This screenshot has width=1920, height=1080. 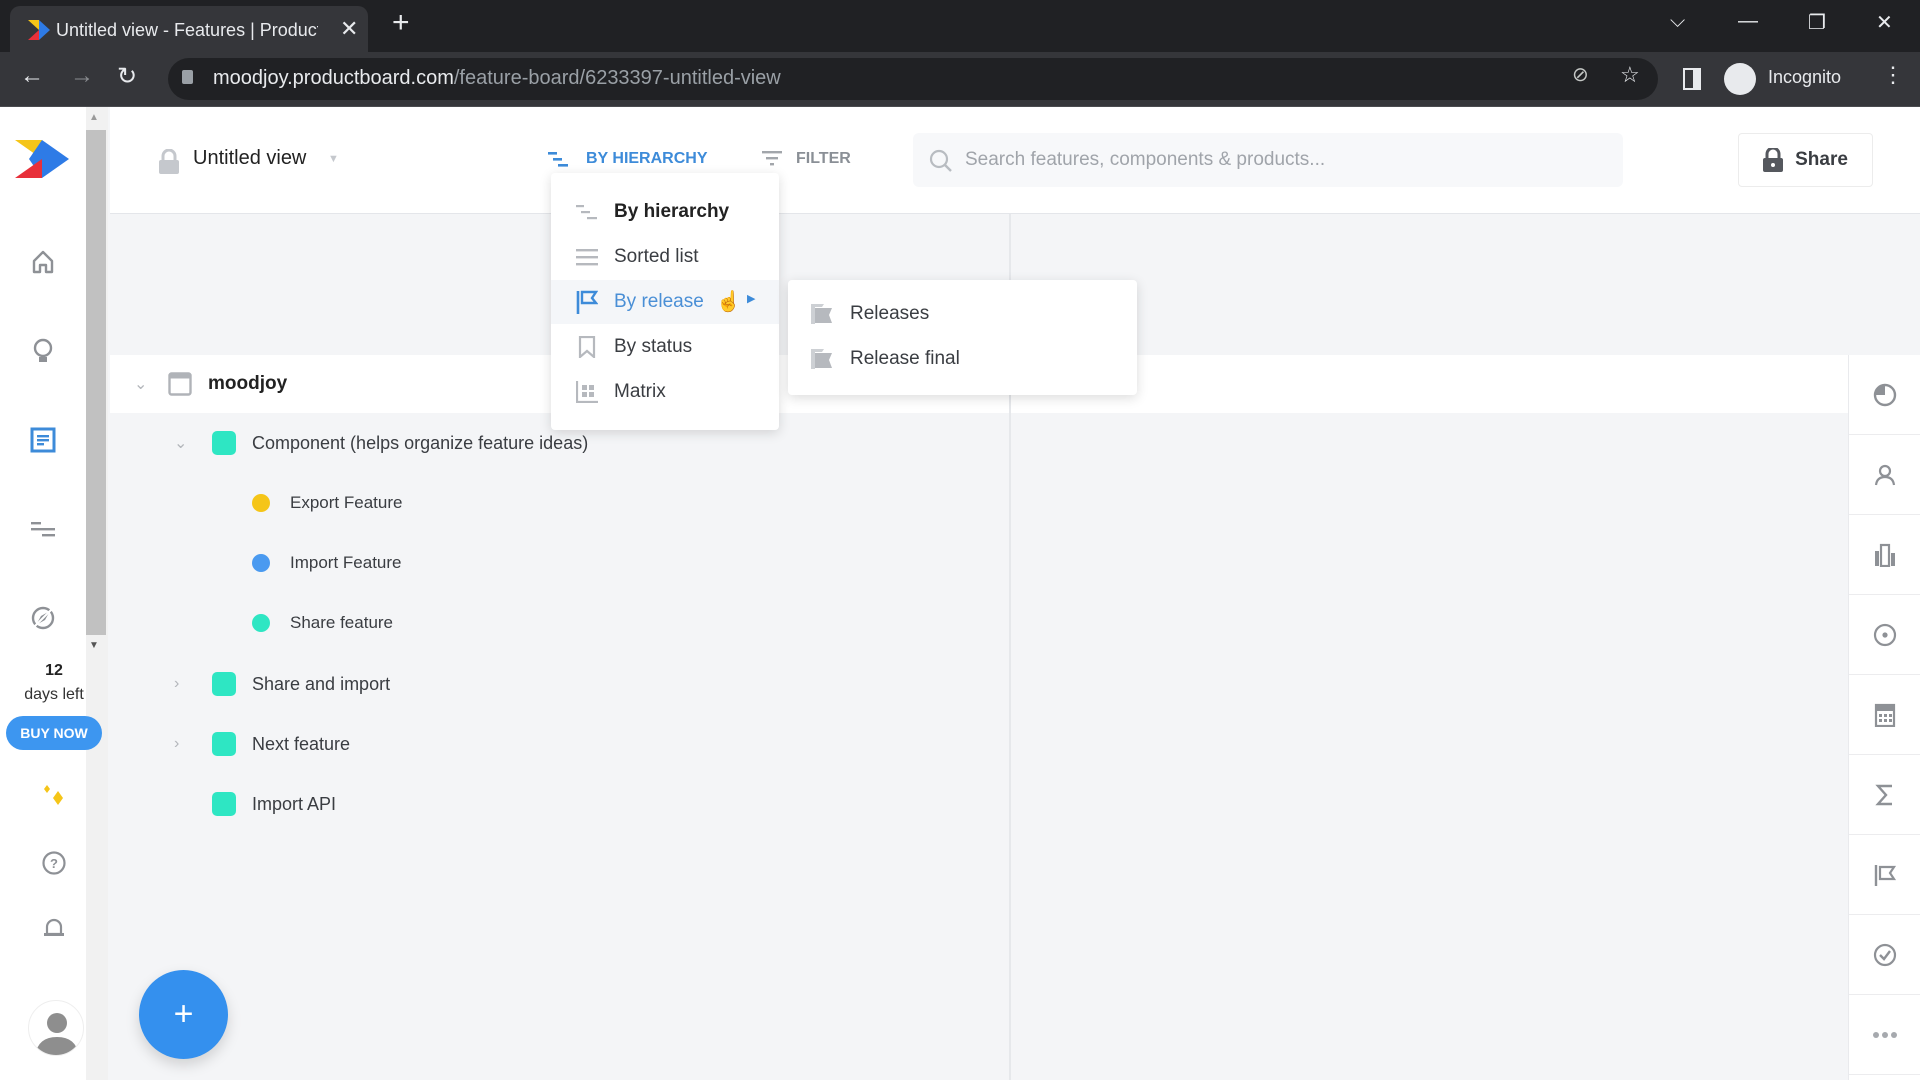 I want to click on browser-menu-icon: ⋮, so click(x=1893, y=75).